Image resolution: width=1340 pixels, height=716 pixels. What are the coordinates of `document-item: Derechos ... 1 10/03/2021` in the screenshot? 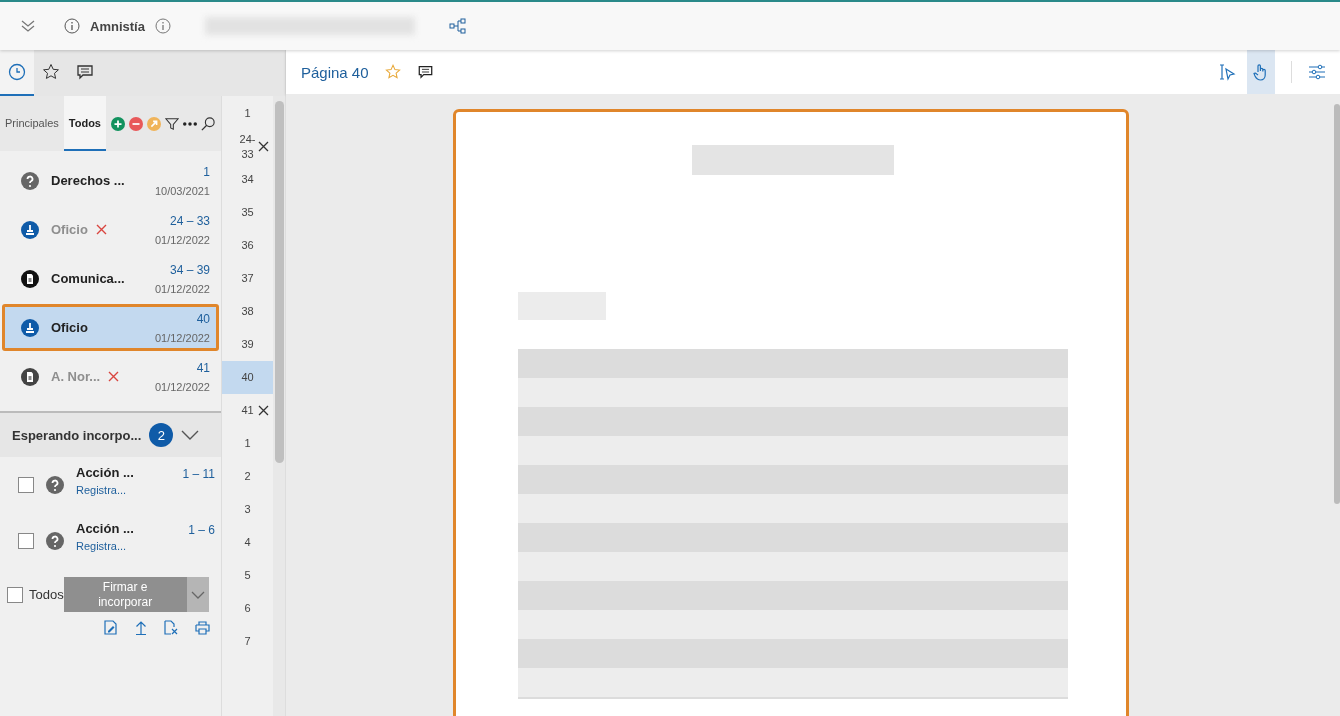 It's located at (110, 180).